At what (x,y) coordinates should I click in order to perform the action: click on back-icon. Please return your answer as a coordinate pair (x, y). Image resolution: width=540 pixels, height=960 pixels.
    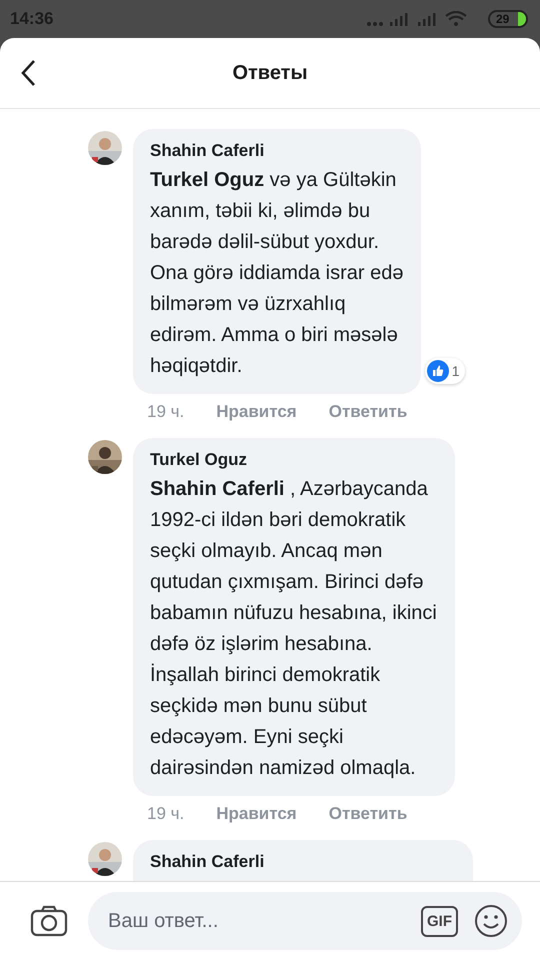
    Looking at the image, I should click on (28, 73).